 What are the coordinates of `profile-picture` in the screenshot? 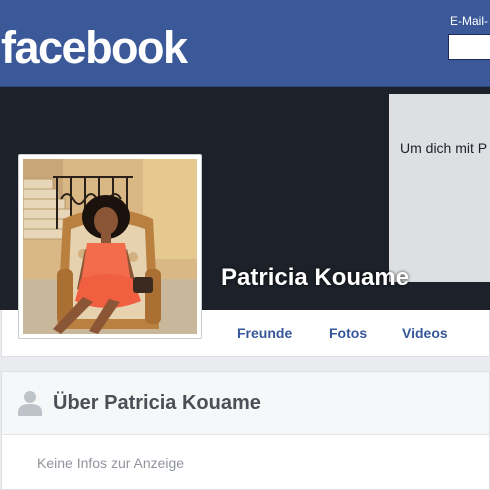 It's located at (110, 246).